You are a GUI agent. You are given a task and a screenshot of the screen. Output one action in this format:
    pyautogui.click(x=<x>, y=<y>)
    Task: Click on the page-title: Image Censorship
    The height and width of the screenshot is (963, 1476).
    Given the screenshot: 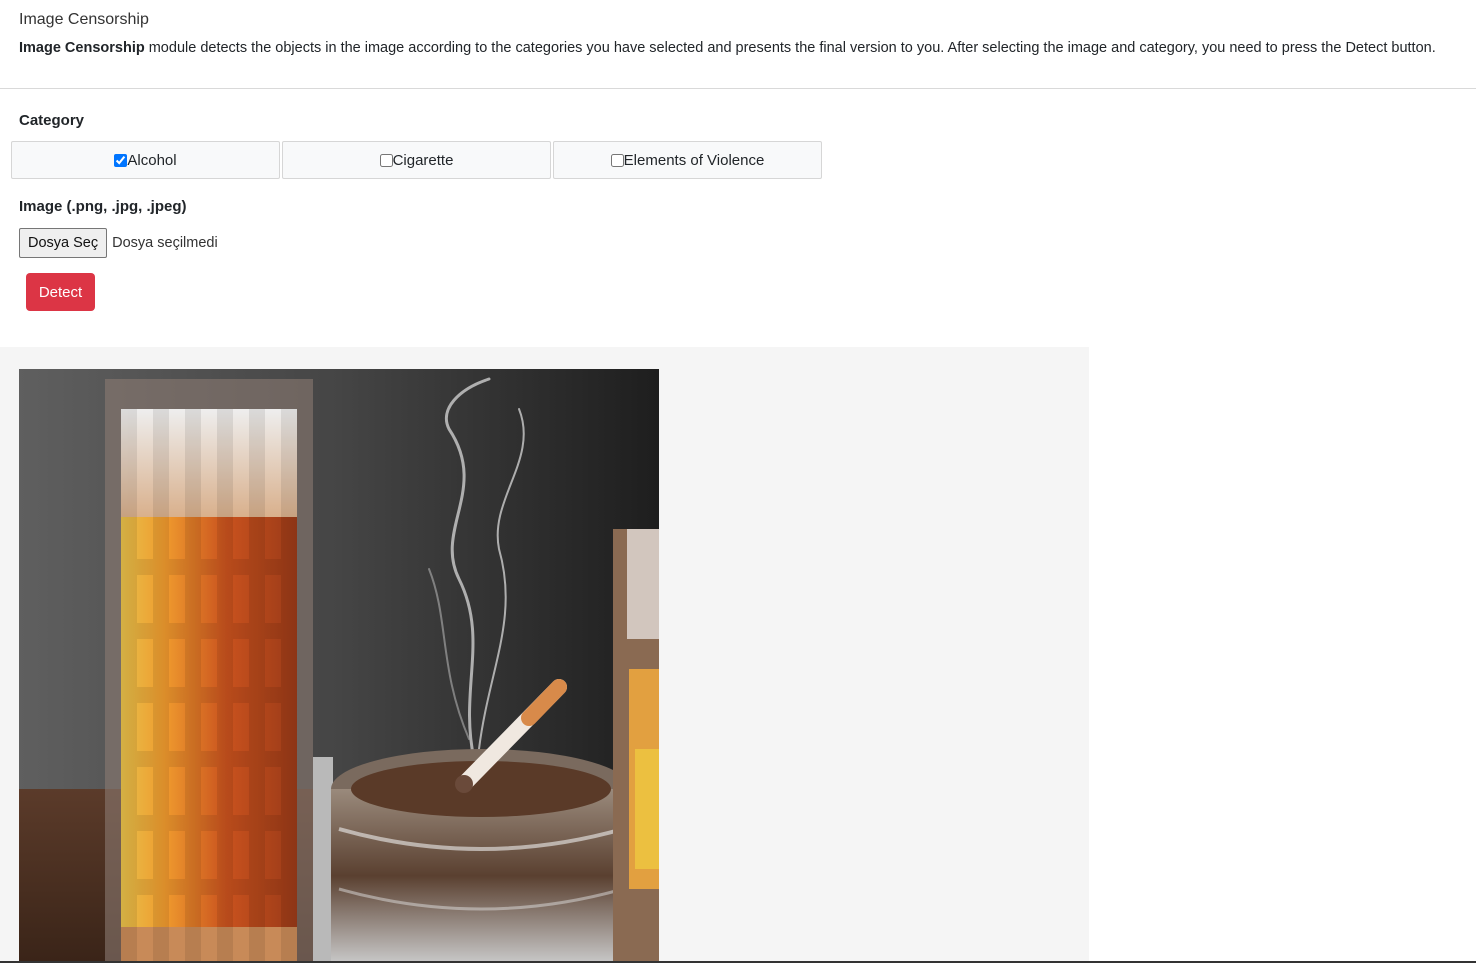 What is the action you would take?
    pyautogui.click(x=84, y=19)
    